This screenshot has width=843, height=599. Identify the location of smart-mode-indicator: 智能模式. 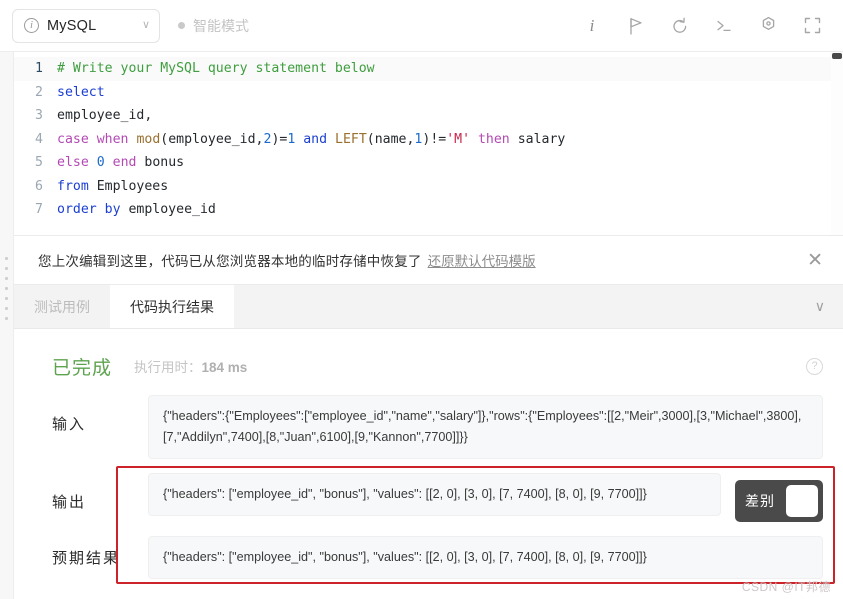
(213, 26).